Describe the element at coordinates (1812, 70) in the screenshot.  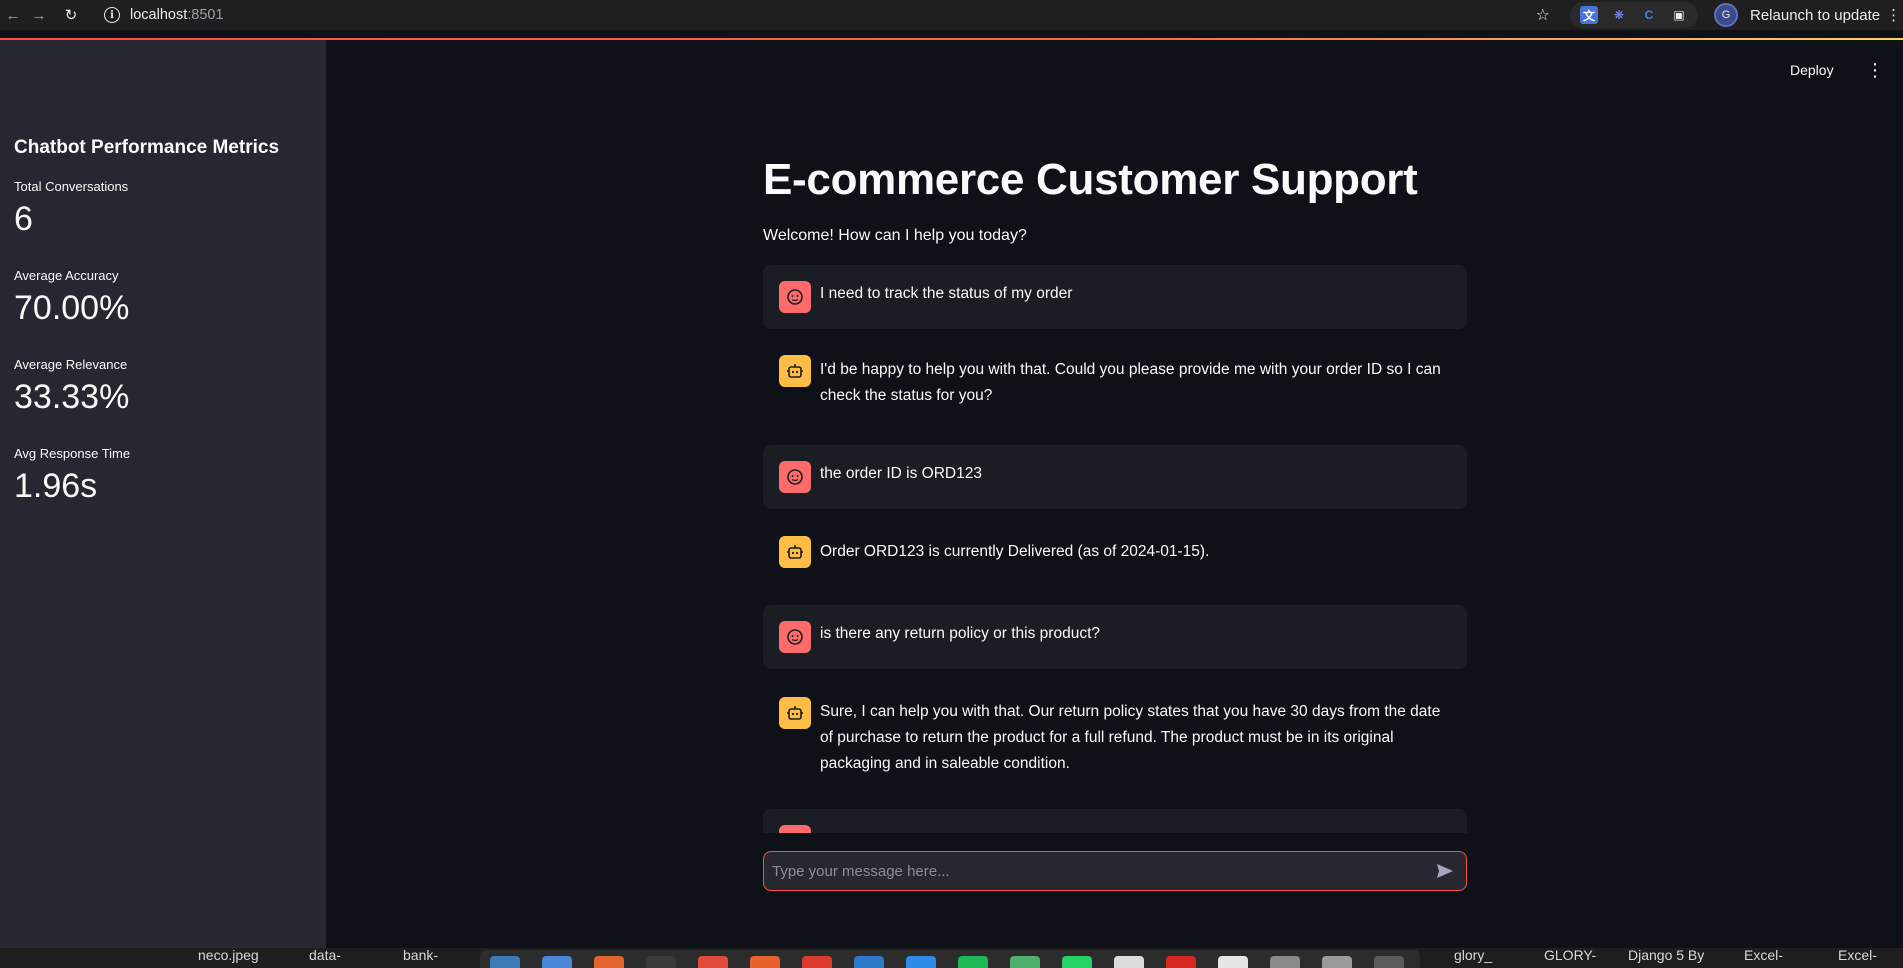
I see `deploy-button: Deploy` at that location.